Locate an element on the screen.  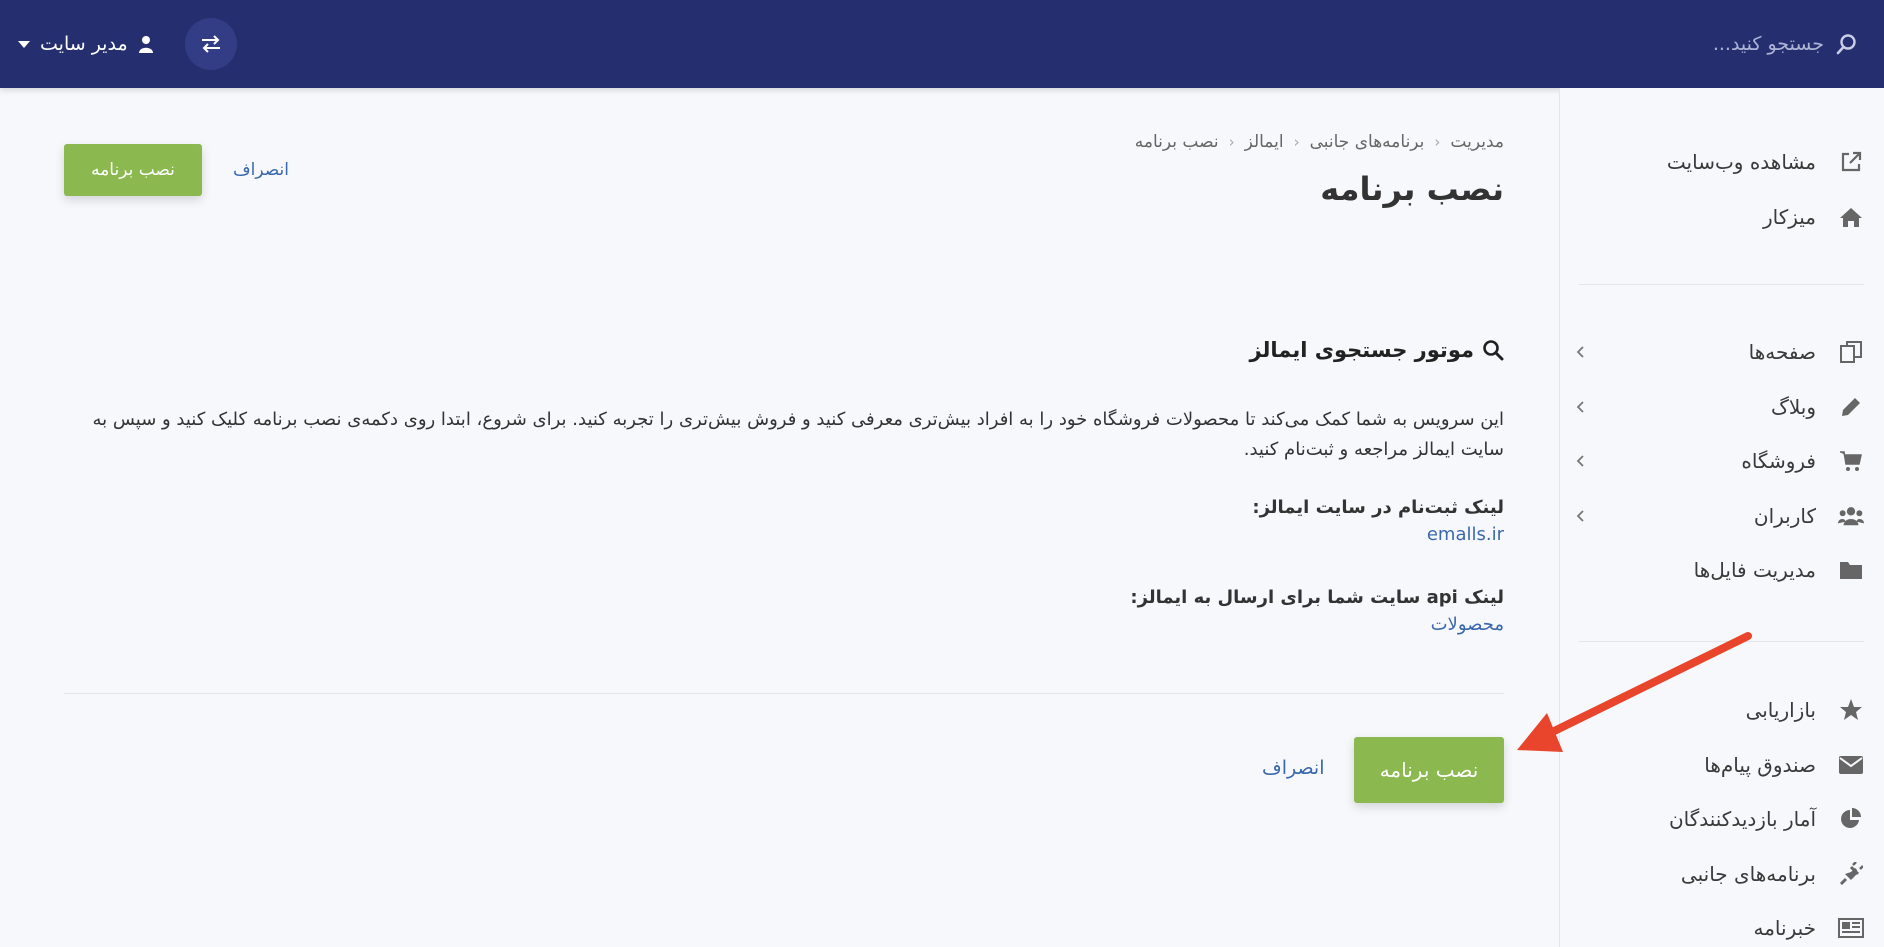
api-link-label: لینک api سایت شما برای ارسال به ایمالز: is located at coordinates (1317, 597).